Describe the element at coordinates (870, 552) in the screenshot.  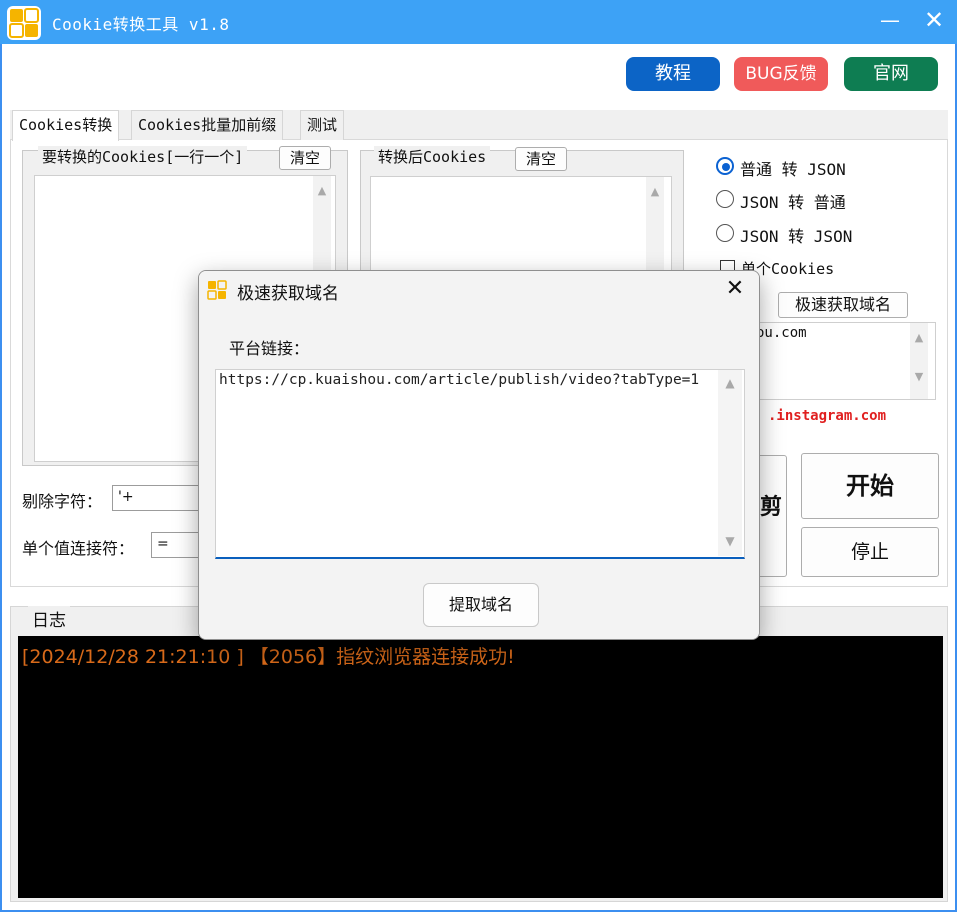
I see `stop-button: 停止` at that location.